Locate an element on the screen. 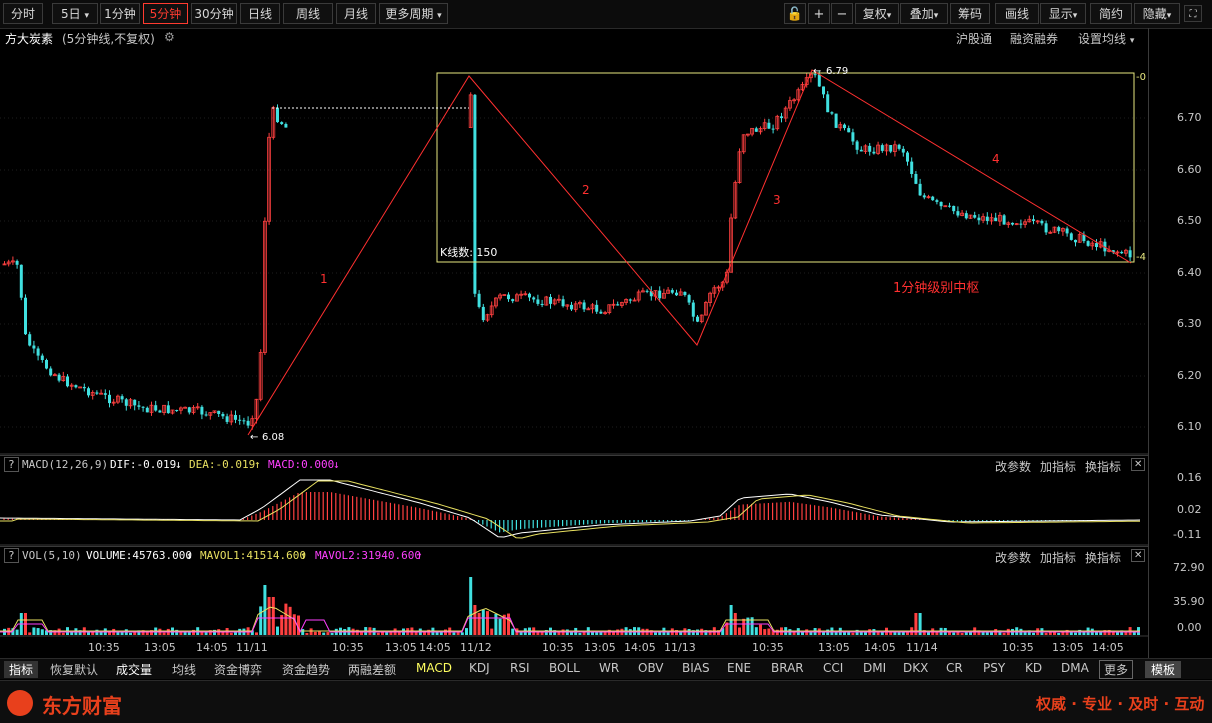  tab-macd: MACD is located at coordinates (434, 668).